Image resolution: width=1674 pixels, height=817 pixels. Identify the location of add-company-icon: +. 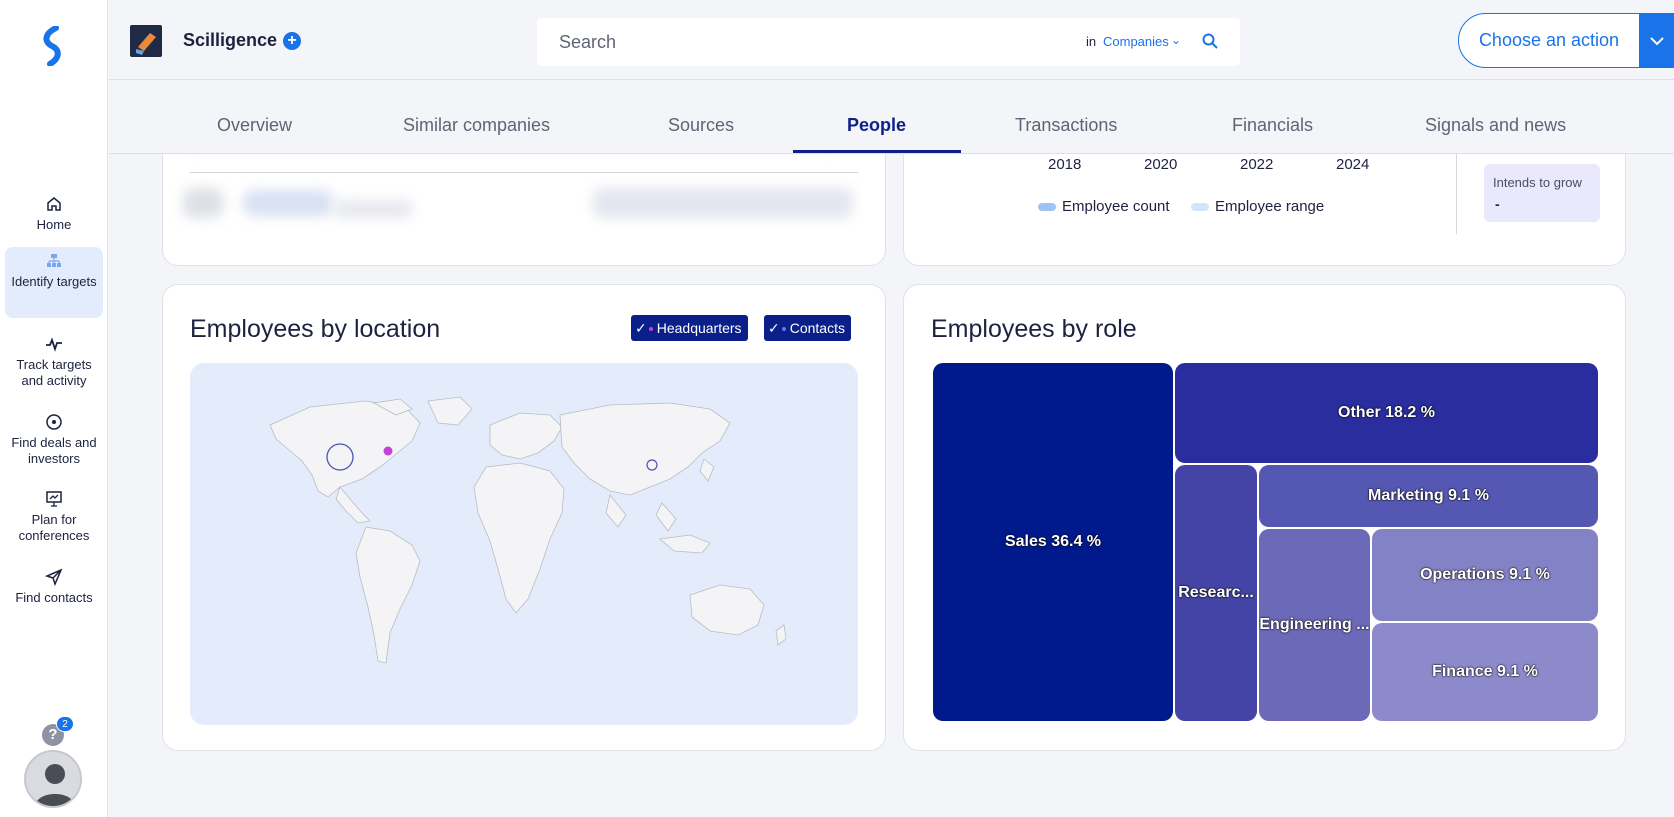
(292, 41).